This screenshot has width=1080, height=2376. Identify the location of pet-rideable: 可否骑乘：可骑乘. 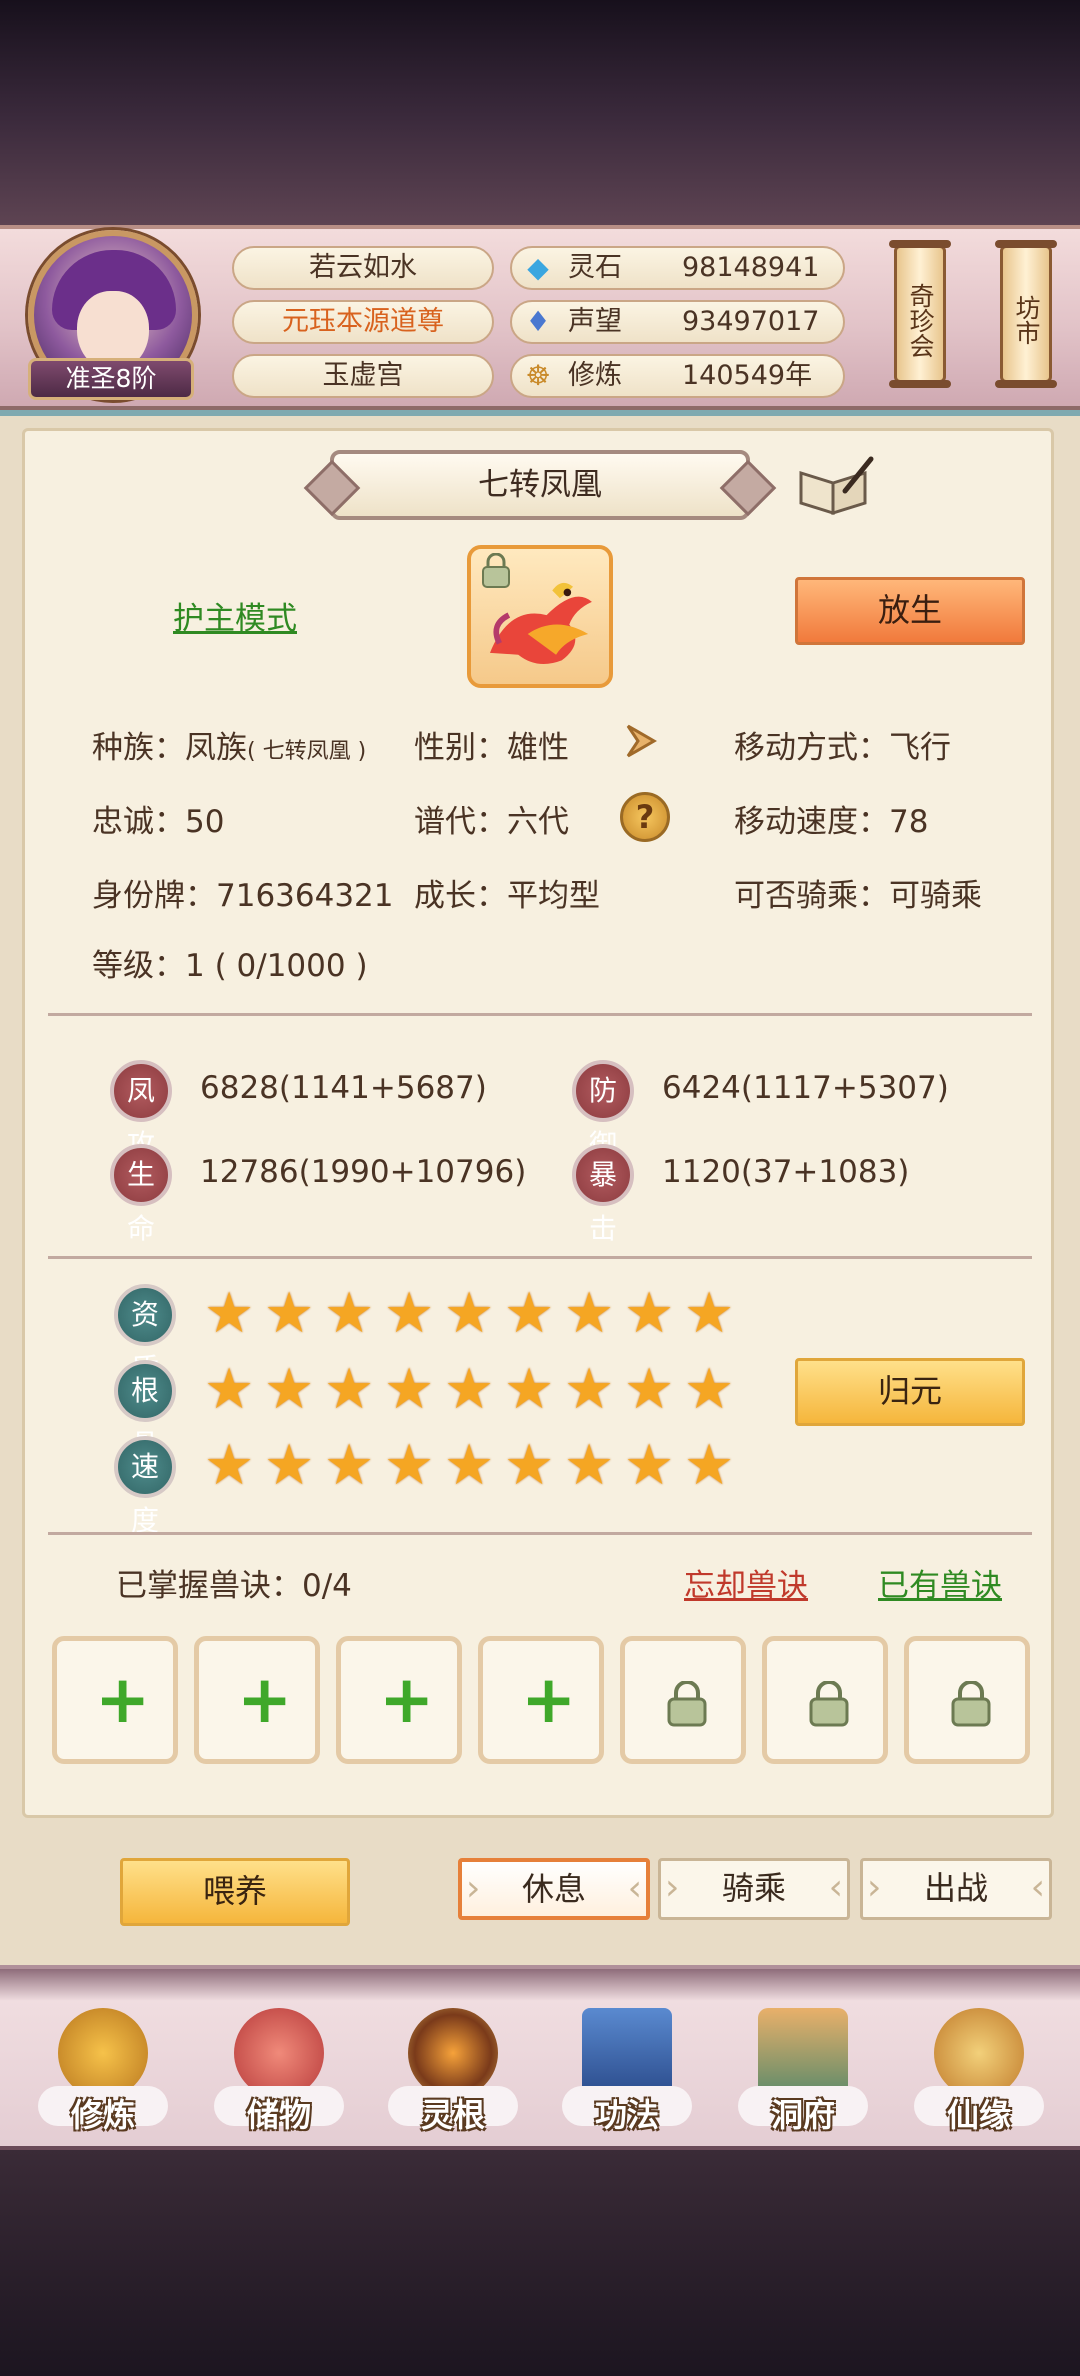
(858, 896).